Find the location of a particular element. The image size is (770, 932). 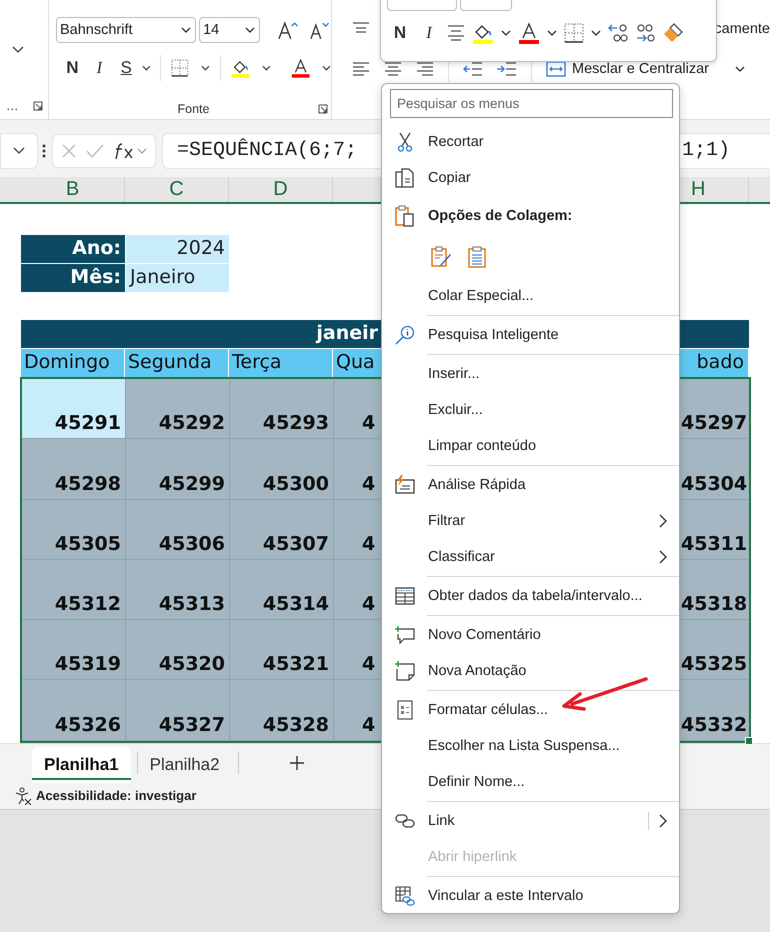

section-title: Opções de Colagem: is located at coordinates (500, 216).